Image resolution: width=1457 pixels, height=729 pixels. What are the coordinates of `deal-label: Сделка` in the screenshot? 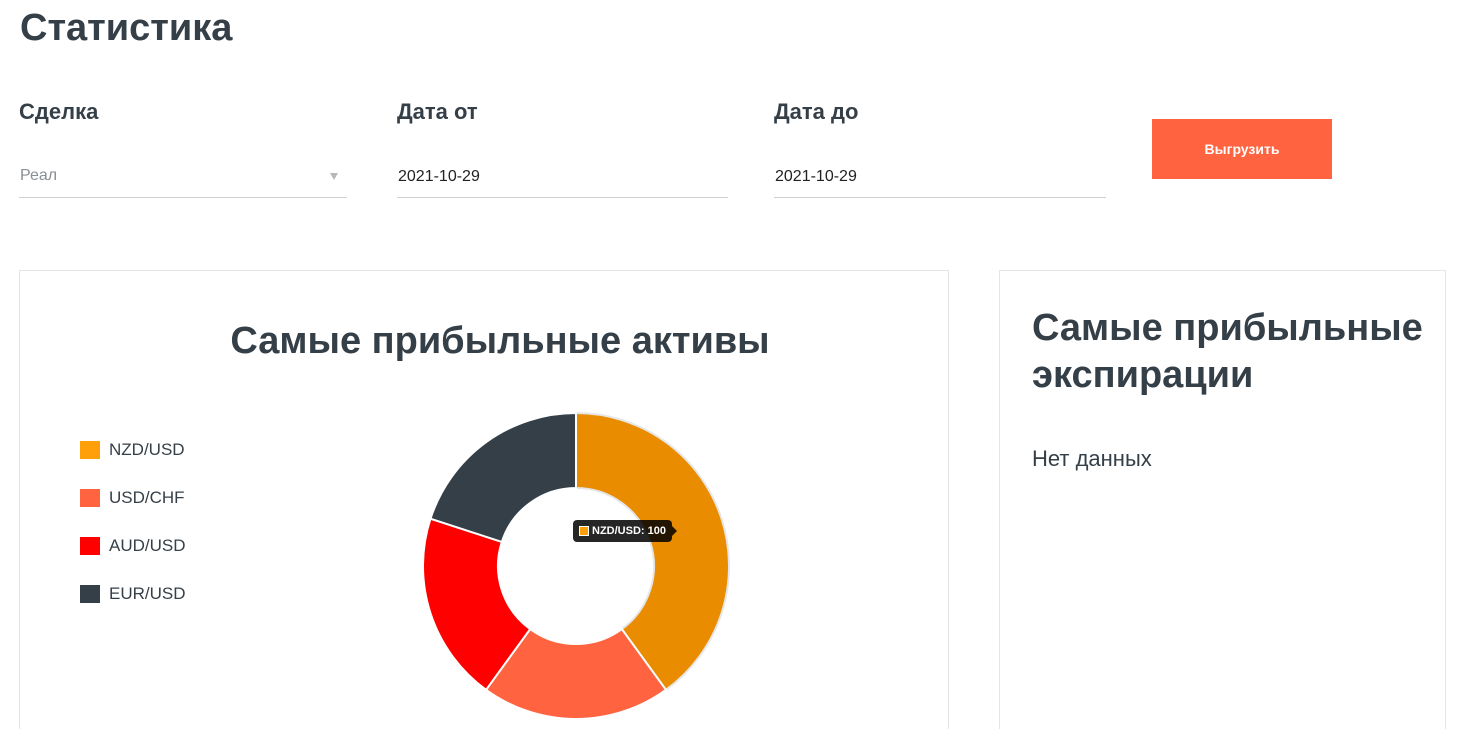 It's located at (59, 111).